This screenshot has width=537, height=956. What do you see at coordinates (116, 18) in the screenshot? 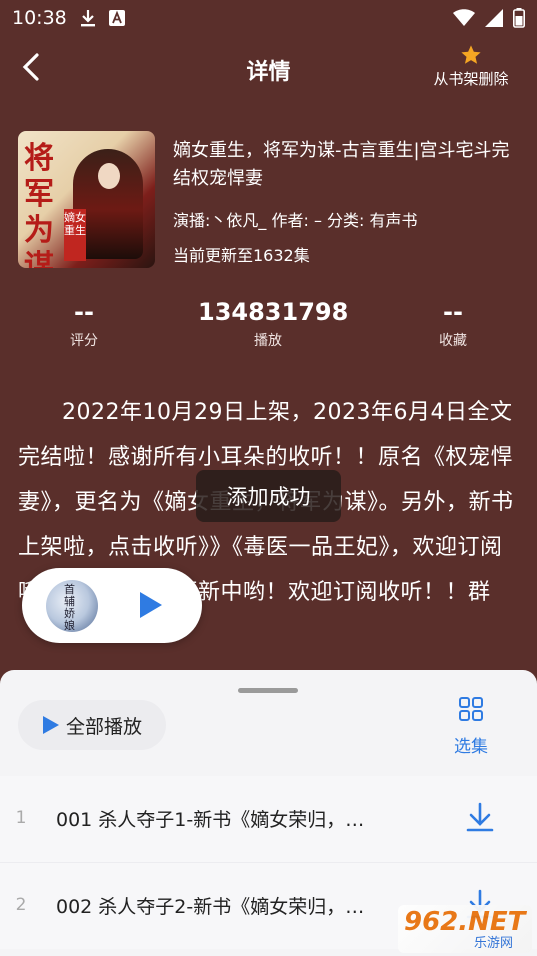
I see `app-notification-icon` at bounding box center [116, 18].